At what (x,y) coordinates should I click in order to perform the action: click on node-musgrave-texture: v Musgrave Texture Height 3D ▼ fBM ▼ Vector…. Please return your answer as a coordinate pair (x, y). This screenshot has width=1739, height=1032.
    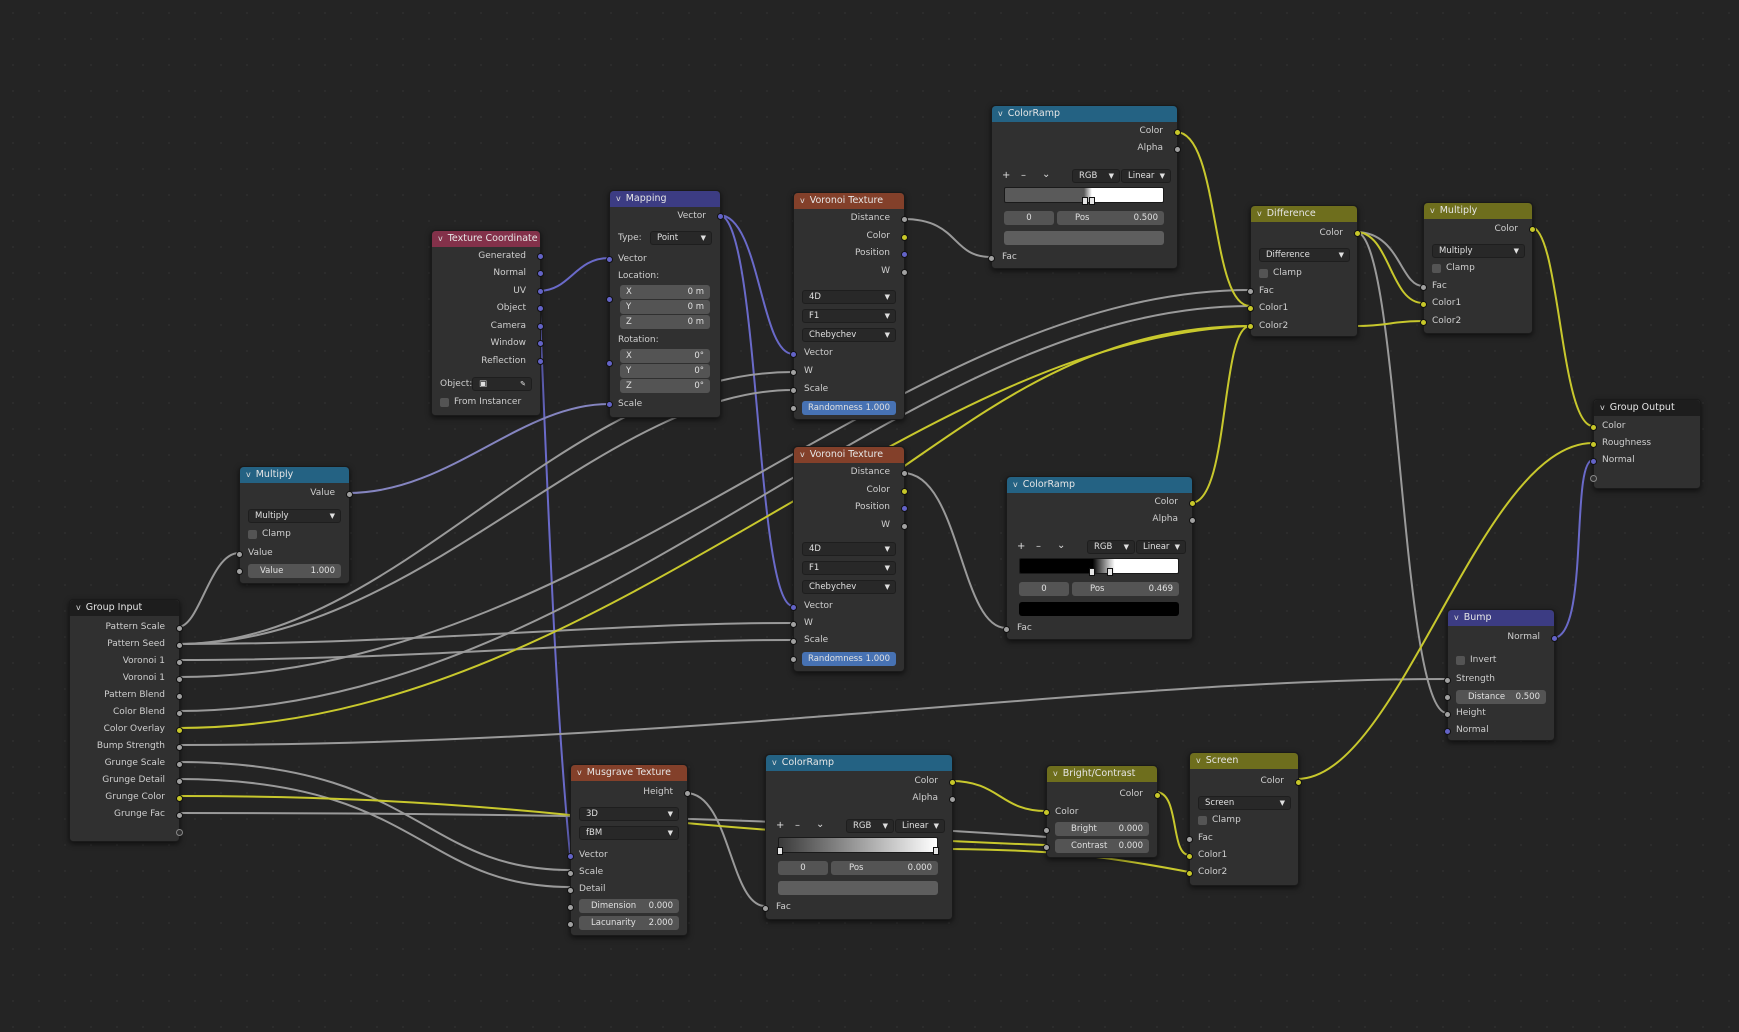
    Looking at the image, I should click on (629, 850).